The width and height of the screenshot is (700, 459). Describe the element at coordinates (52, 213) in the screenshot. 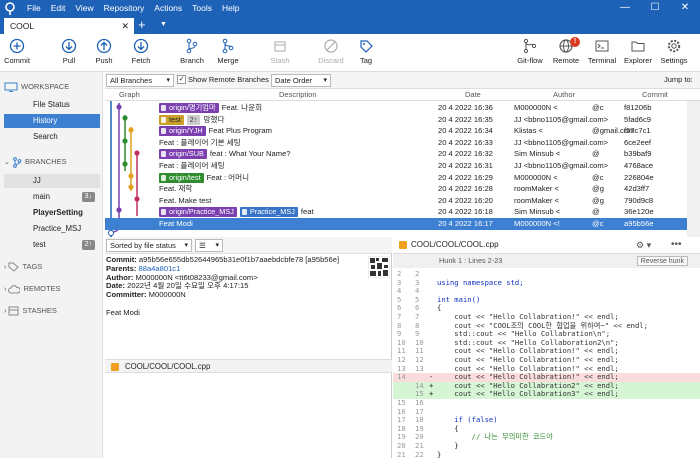

I see `branch-item-current: PlayerSetting` at that location.